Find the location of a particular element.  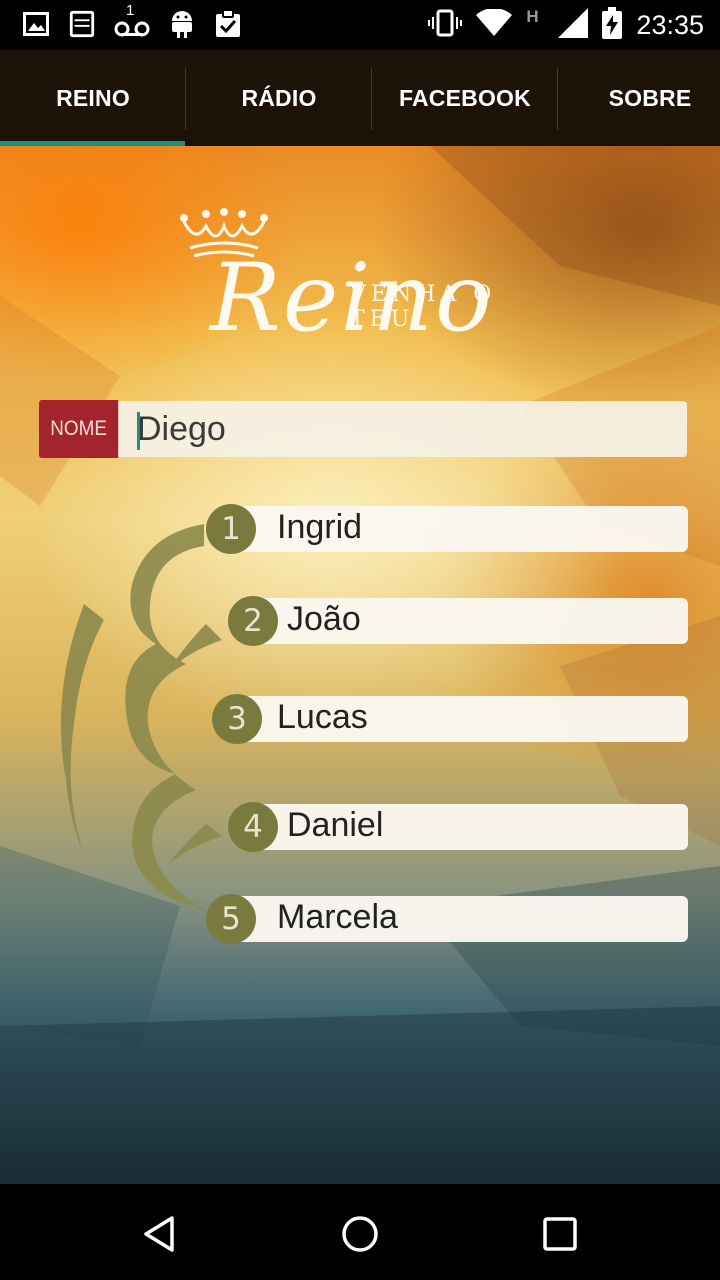

name-row: NOME is located at coordinates (363, 429).